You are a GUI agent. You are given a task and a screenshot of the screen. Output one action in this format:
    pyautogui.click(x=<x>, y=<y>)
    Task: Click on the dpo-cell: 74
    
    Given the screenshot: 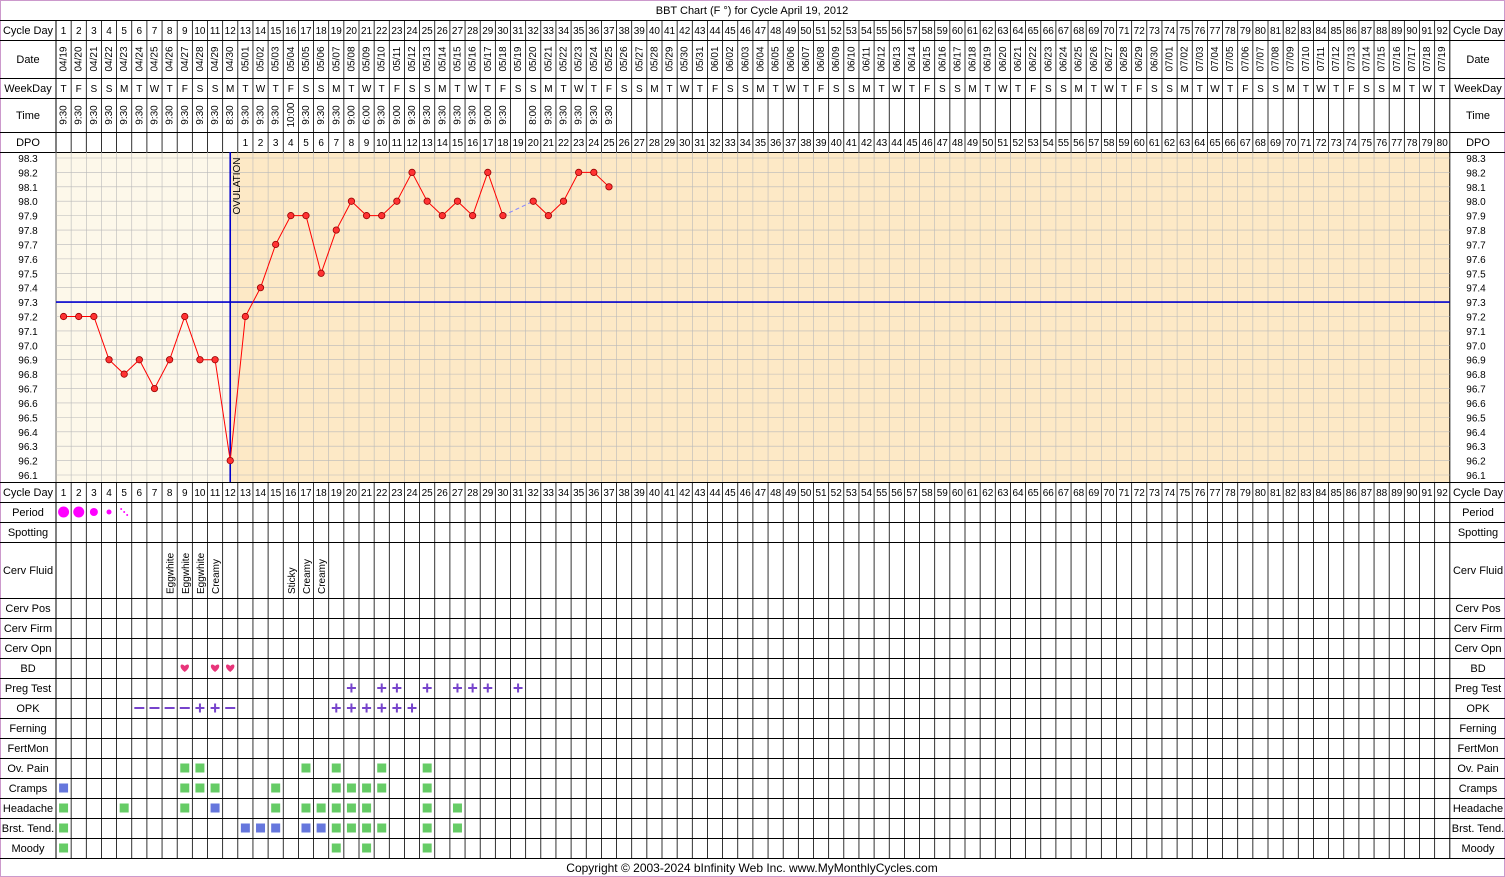 What is the action you would take?
    pyautogui.click(x=1352, y=143)
    